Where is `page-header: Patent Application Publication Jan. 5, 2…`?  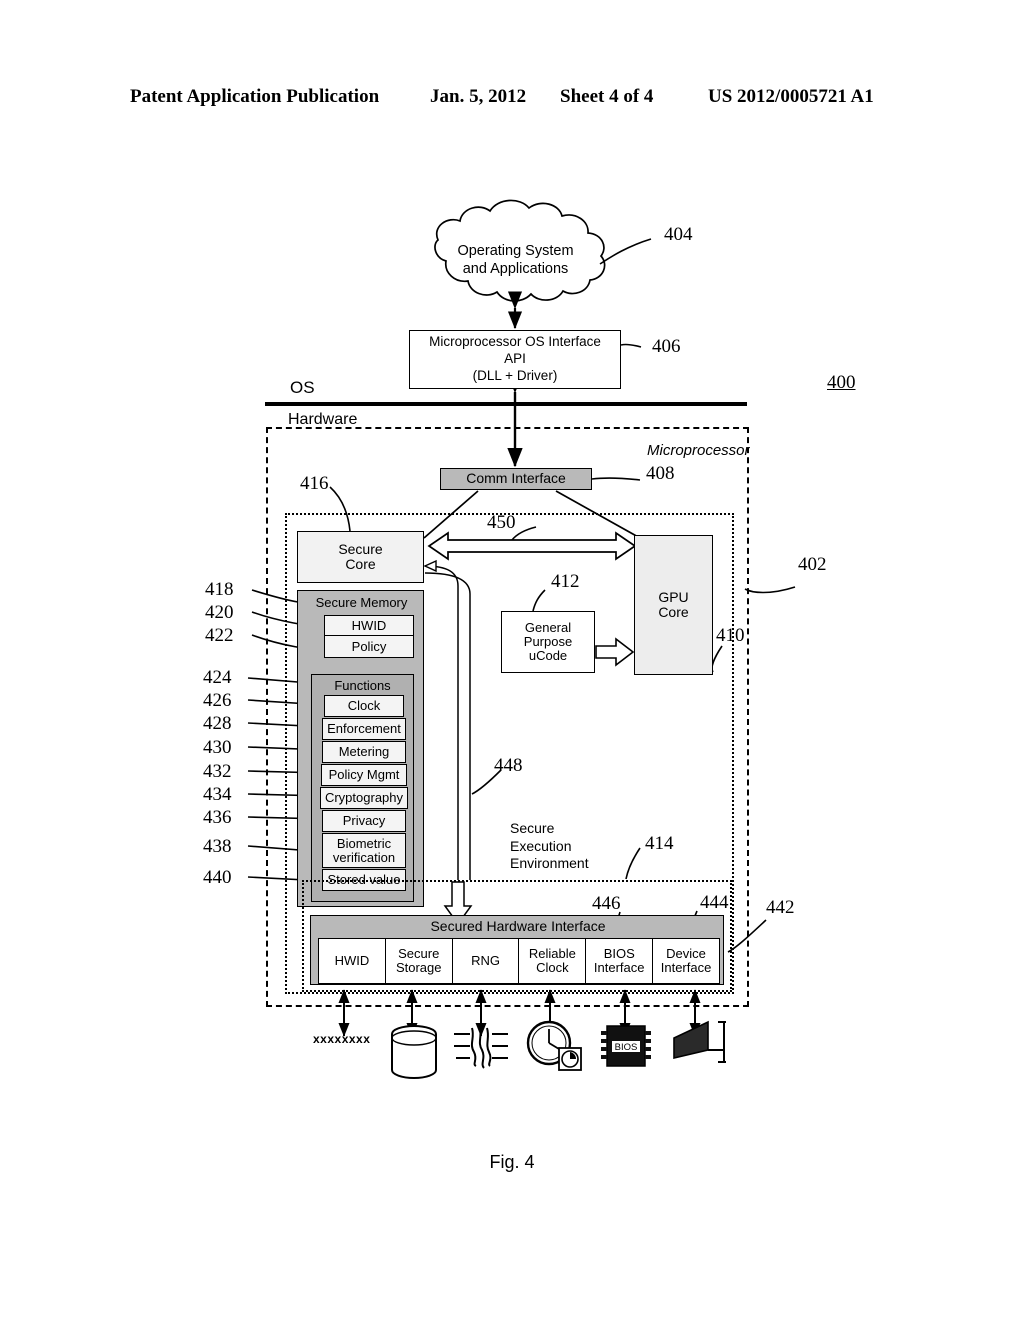 page-header: Patent Application Publication Jan. 5, 2… is located at coordinates (512, 99).